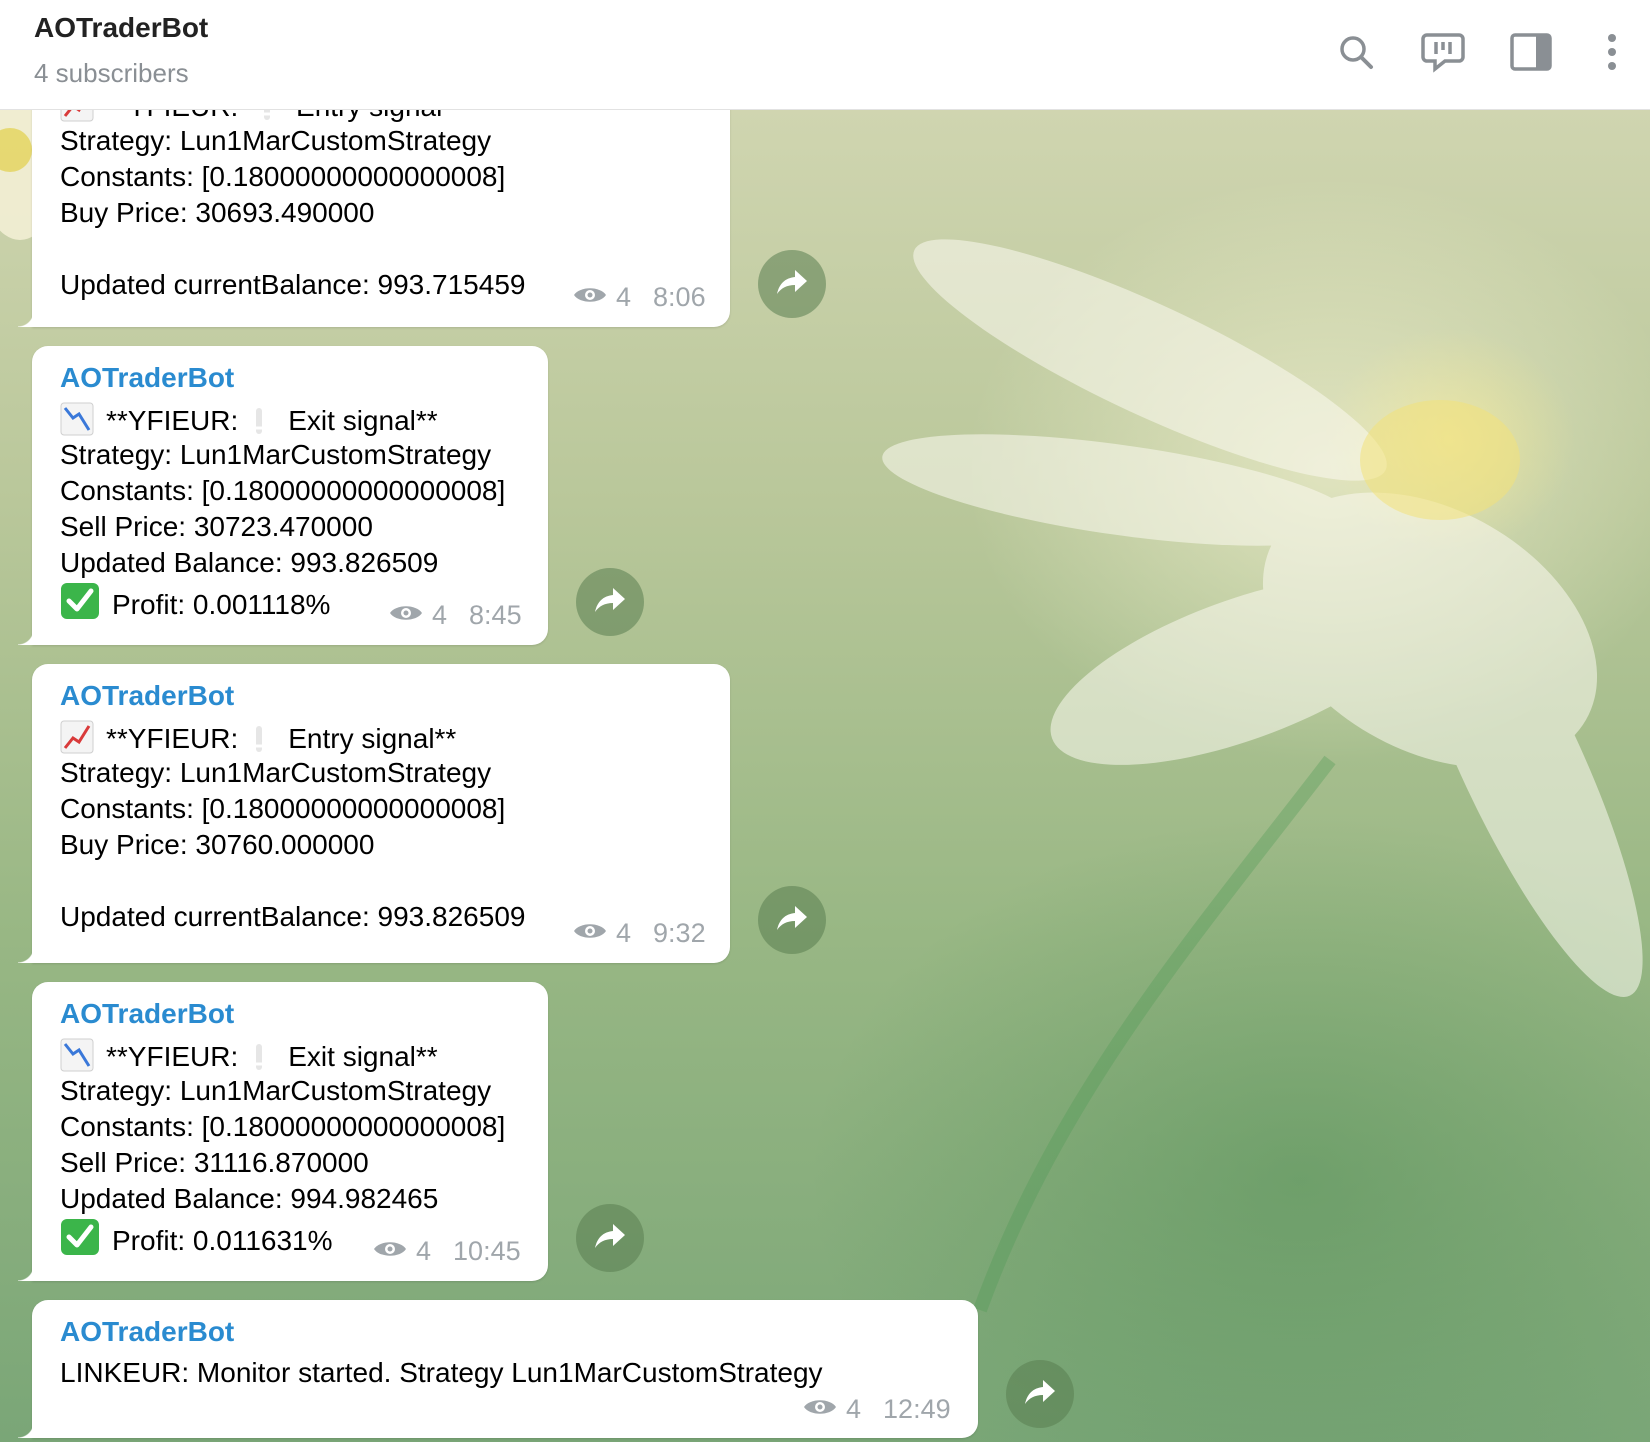 This screenshot has width=1650, height=1442. Describe the element at coordinates (1443, 52) in the screenshot. I see `discussion-icon` at that location.